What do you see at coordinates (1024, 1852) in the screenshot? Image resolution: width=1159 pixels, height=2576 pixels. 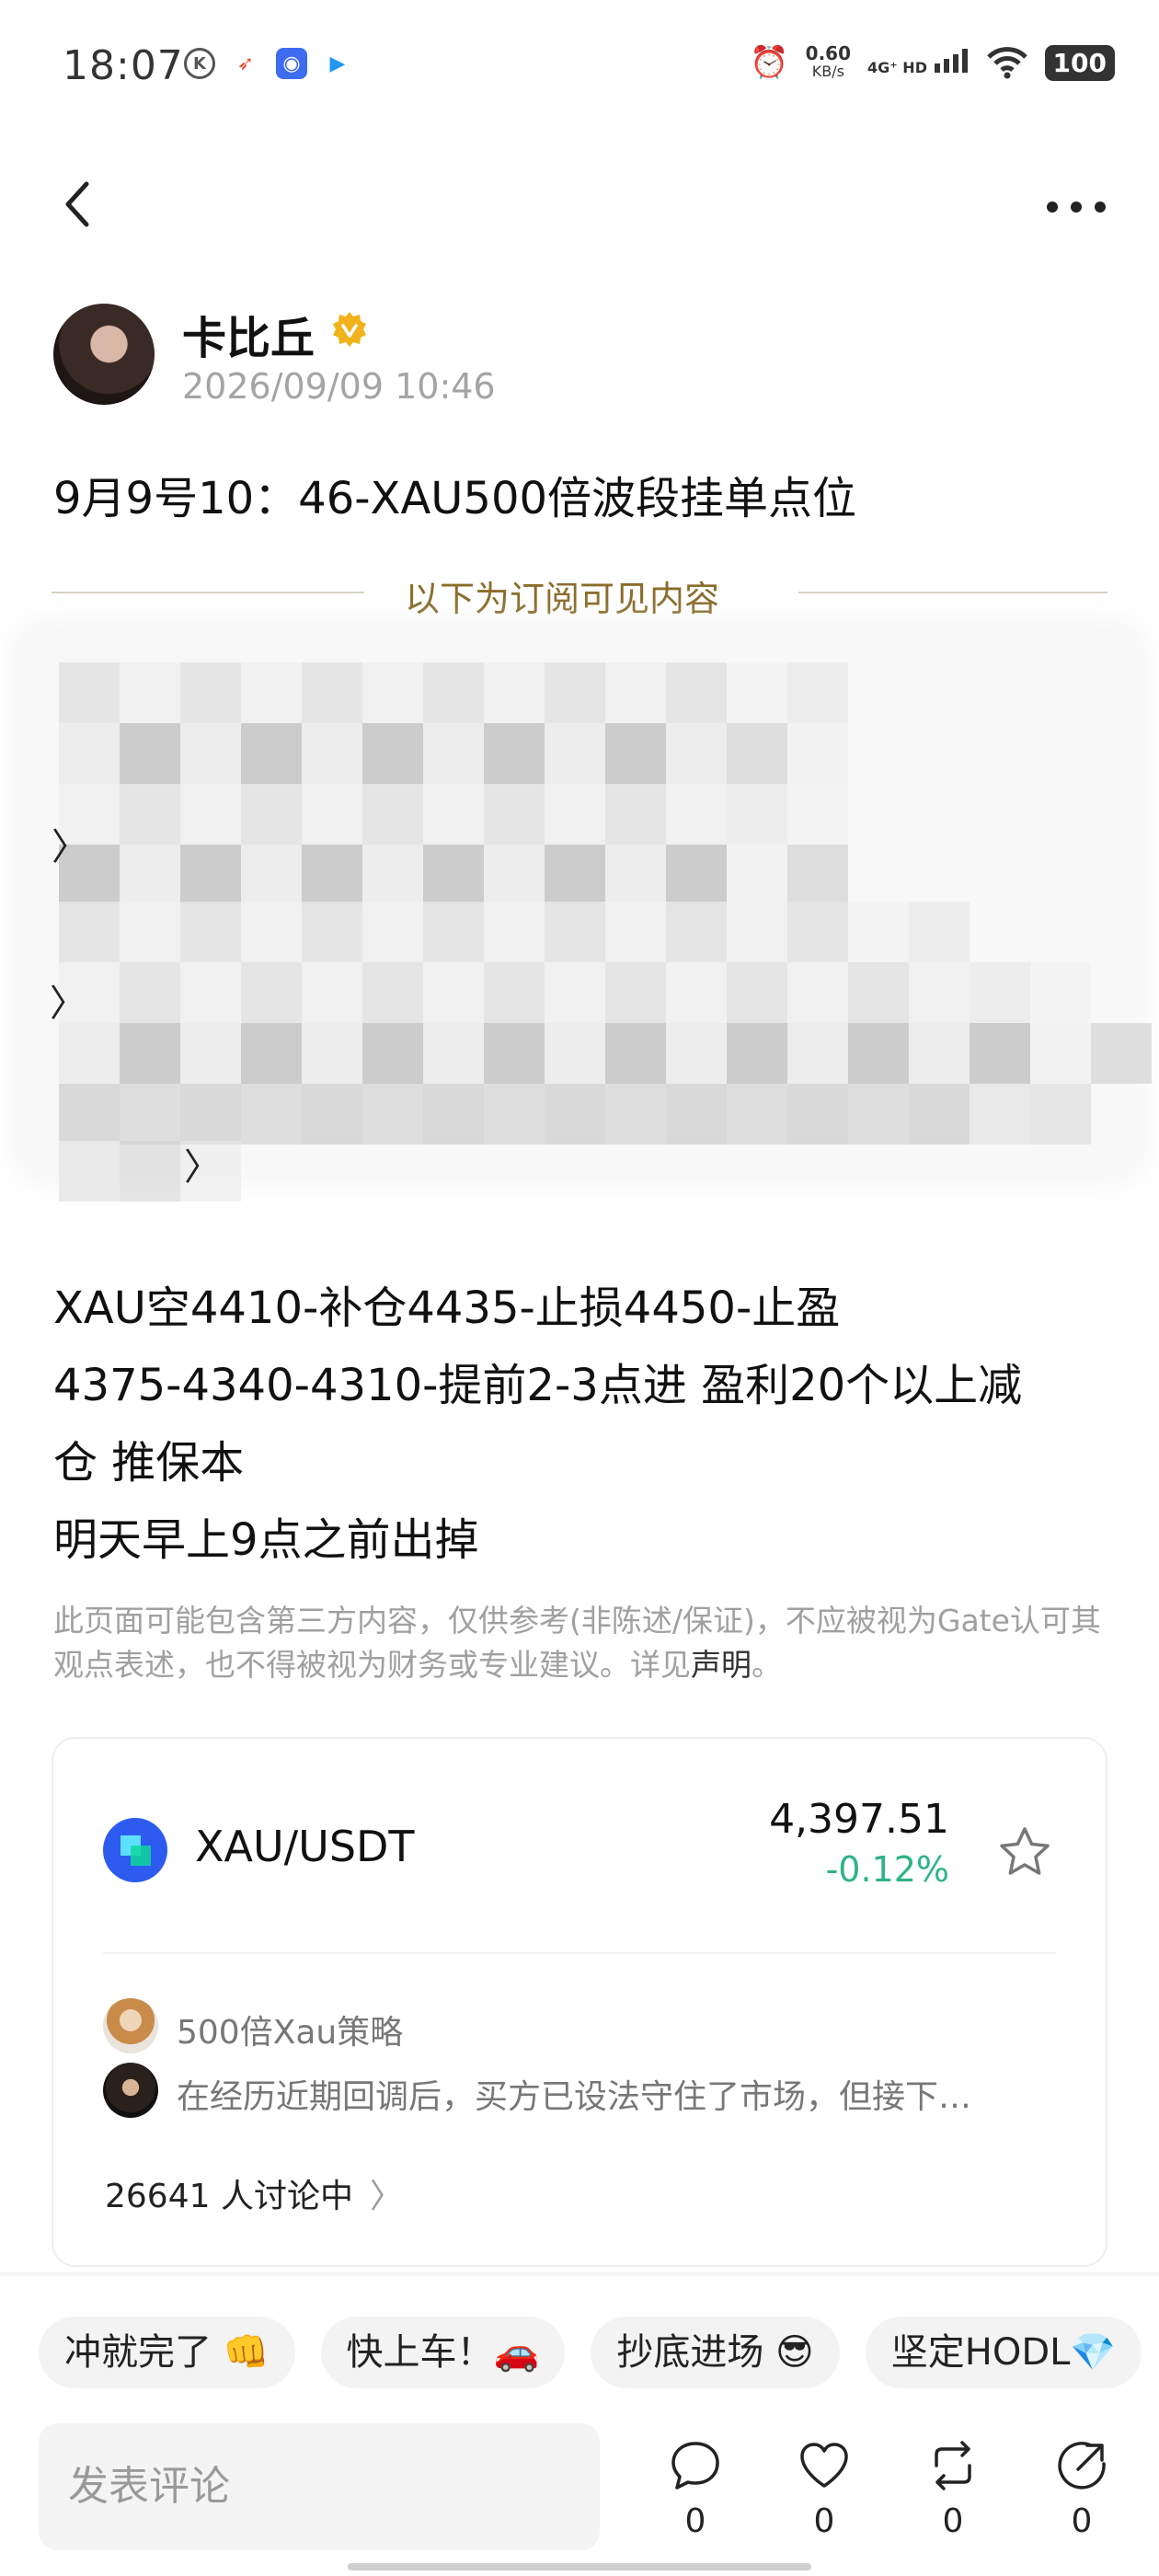 I see `favorite-star-icon` at bounding box center [1024, 1852].